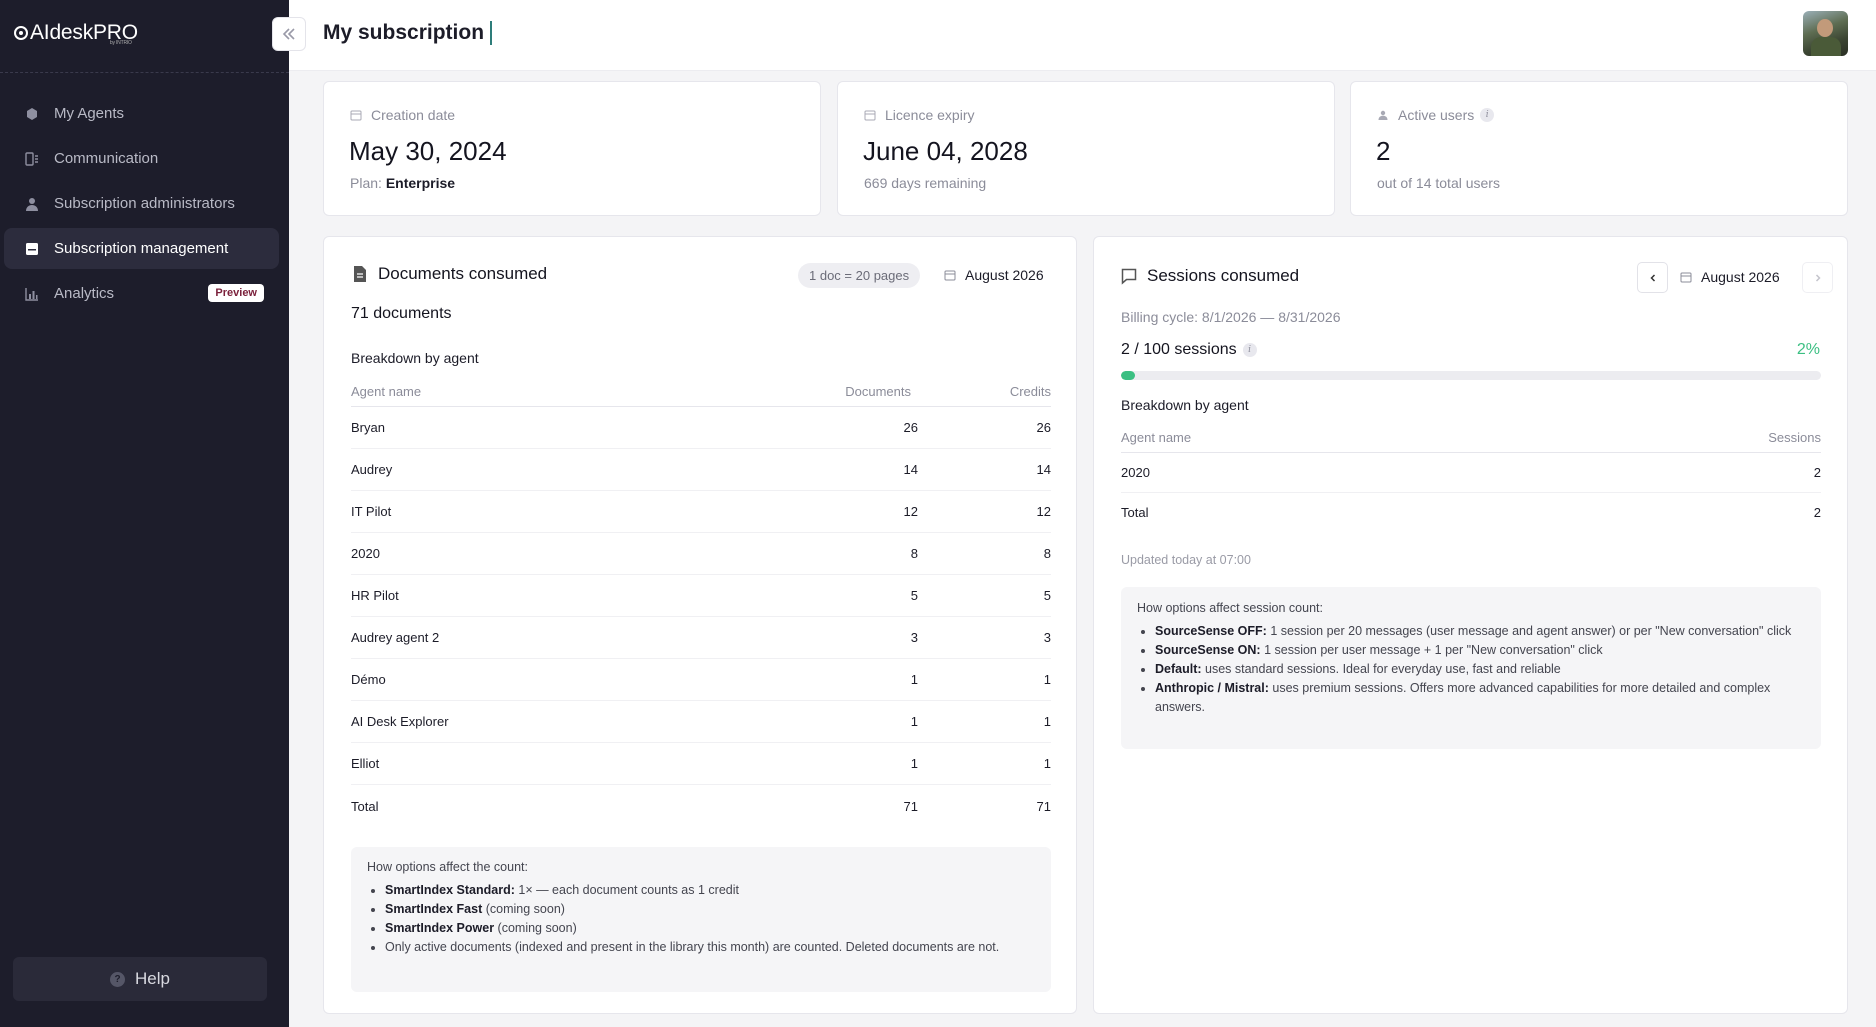 This screenshot has height=1027, width=1876. I want to click on sidebar-divider, so click(144, 72).